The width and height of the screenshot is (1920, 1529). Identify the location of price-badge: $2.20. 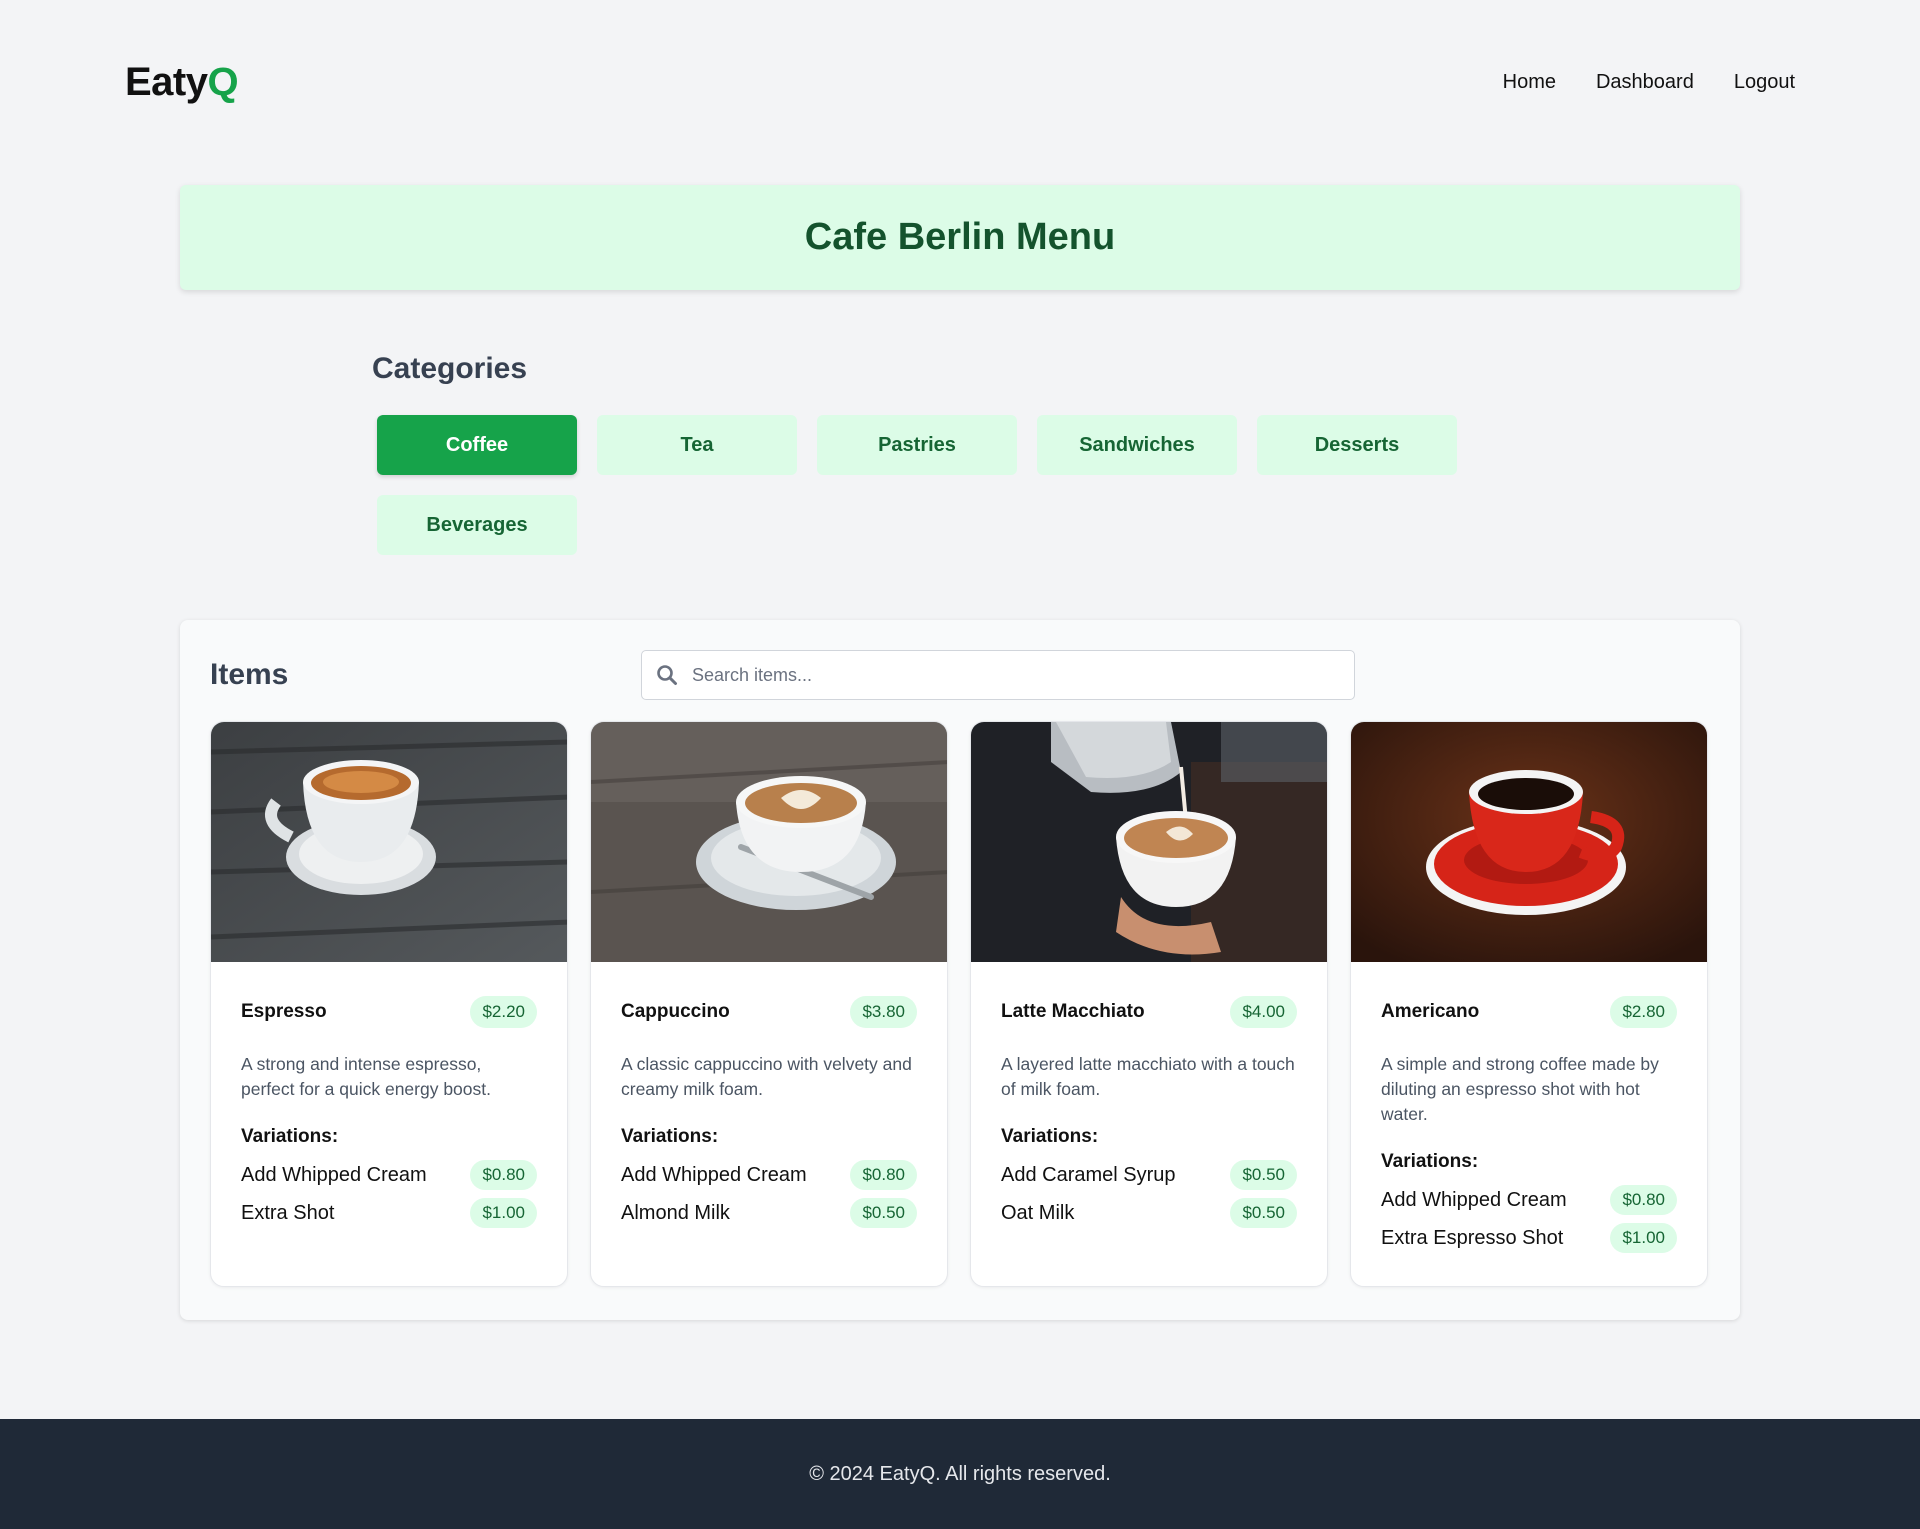
(503, 1012).